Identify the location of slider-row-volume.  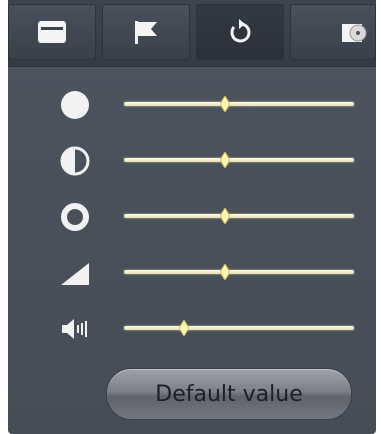
(192, 328).